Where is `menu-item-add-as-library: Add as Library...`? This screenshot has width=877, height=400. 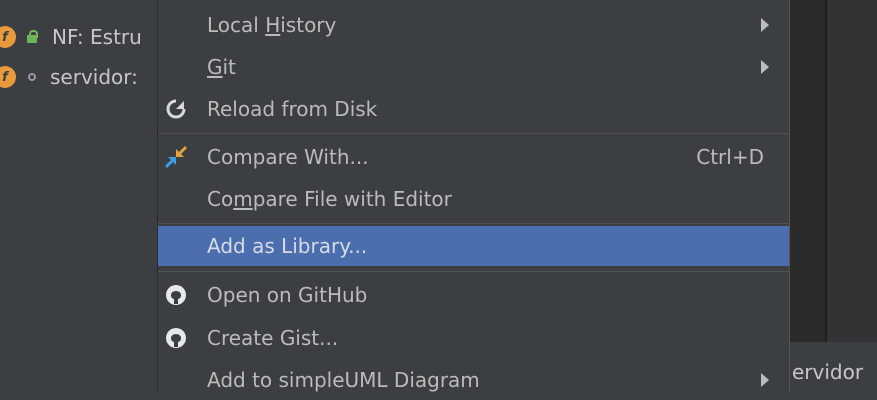
menu-item-add-as-library: Add as Library... is located at coordinates (473, 246).